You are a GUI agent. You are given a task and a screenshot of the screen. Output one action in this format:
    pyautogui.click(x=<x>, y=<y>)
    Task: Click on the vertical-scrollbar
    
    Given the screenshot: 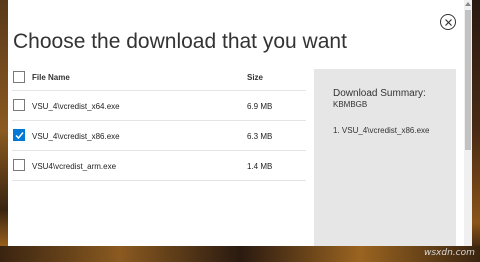 What is the action you would take?
    pyautogui.click(x=468, y=123)
    